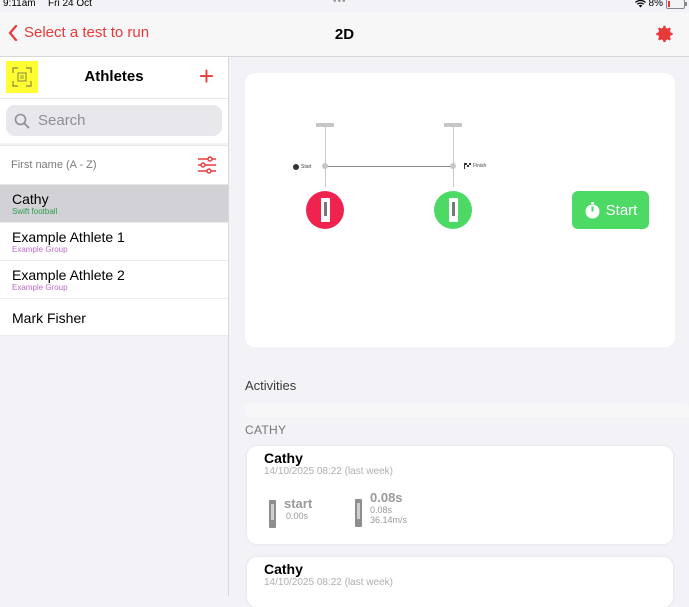 Image resolution: width=689 pixels, height=607 pixels. I want to click on athlete-list-item: Example Athlete 2 Example Group, so click(114, 280).